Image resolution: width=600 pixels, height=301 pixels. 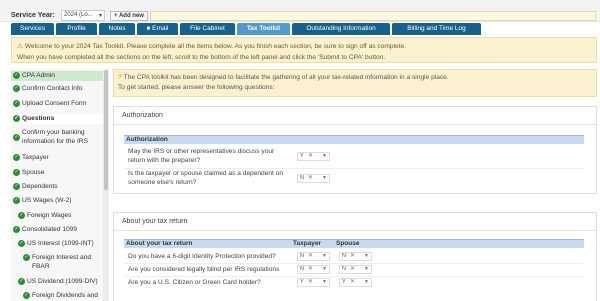 I want to click on tab-tax-toolkit: Tax Toolkit, so click(x=263, y=29).